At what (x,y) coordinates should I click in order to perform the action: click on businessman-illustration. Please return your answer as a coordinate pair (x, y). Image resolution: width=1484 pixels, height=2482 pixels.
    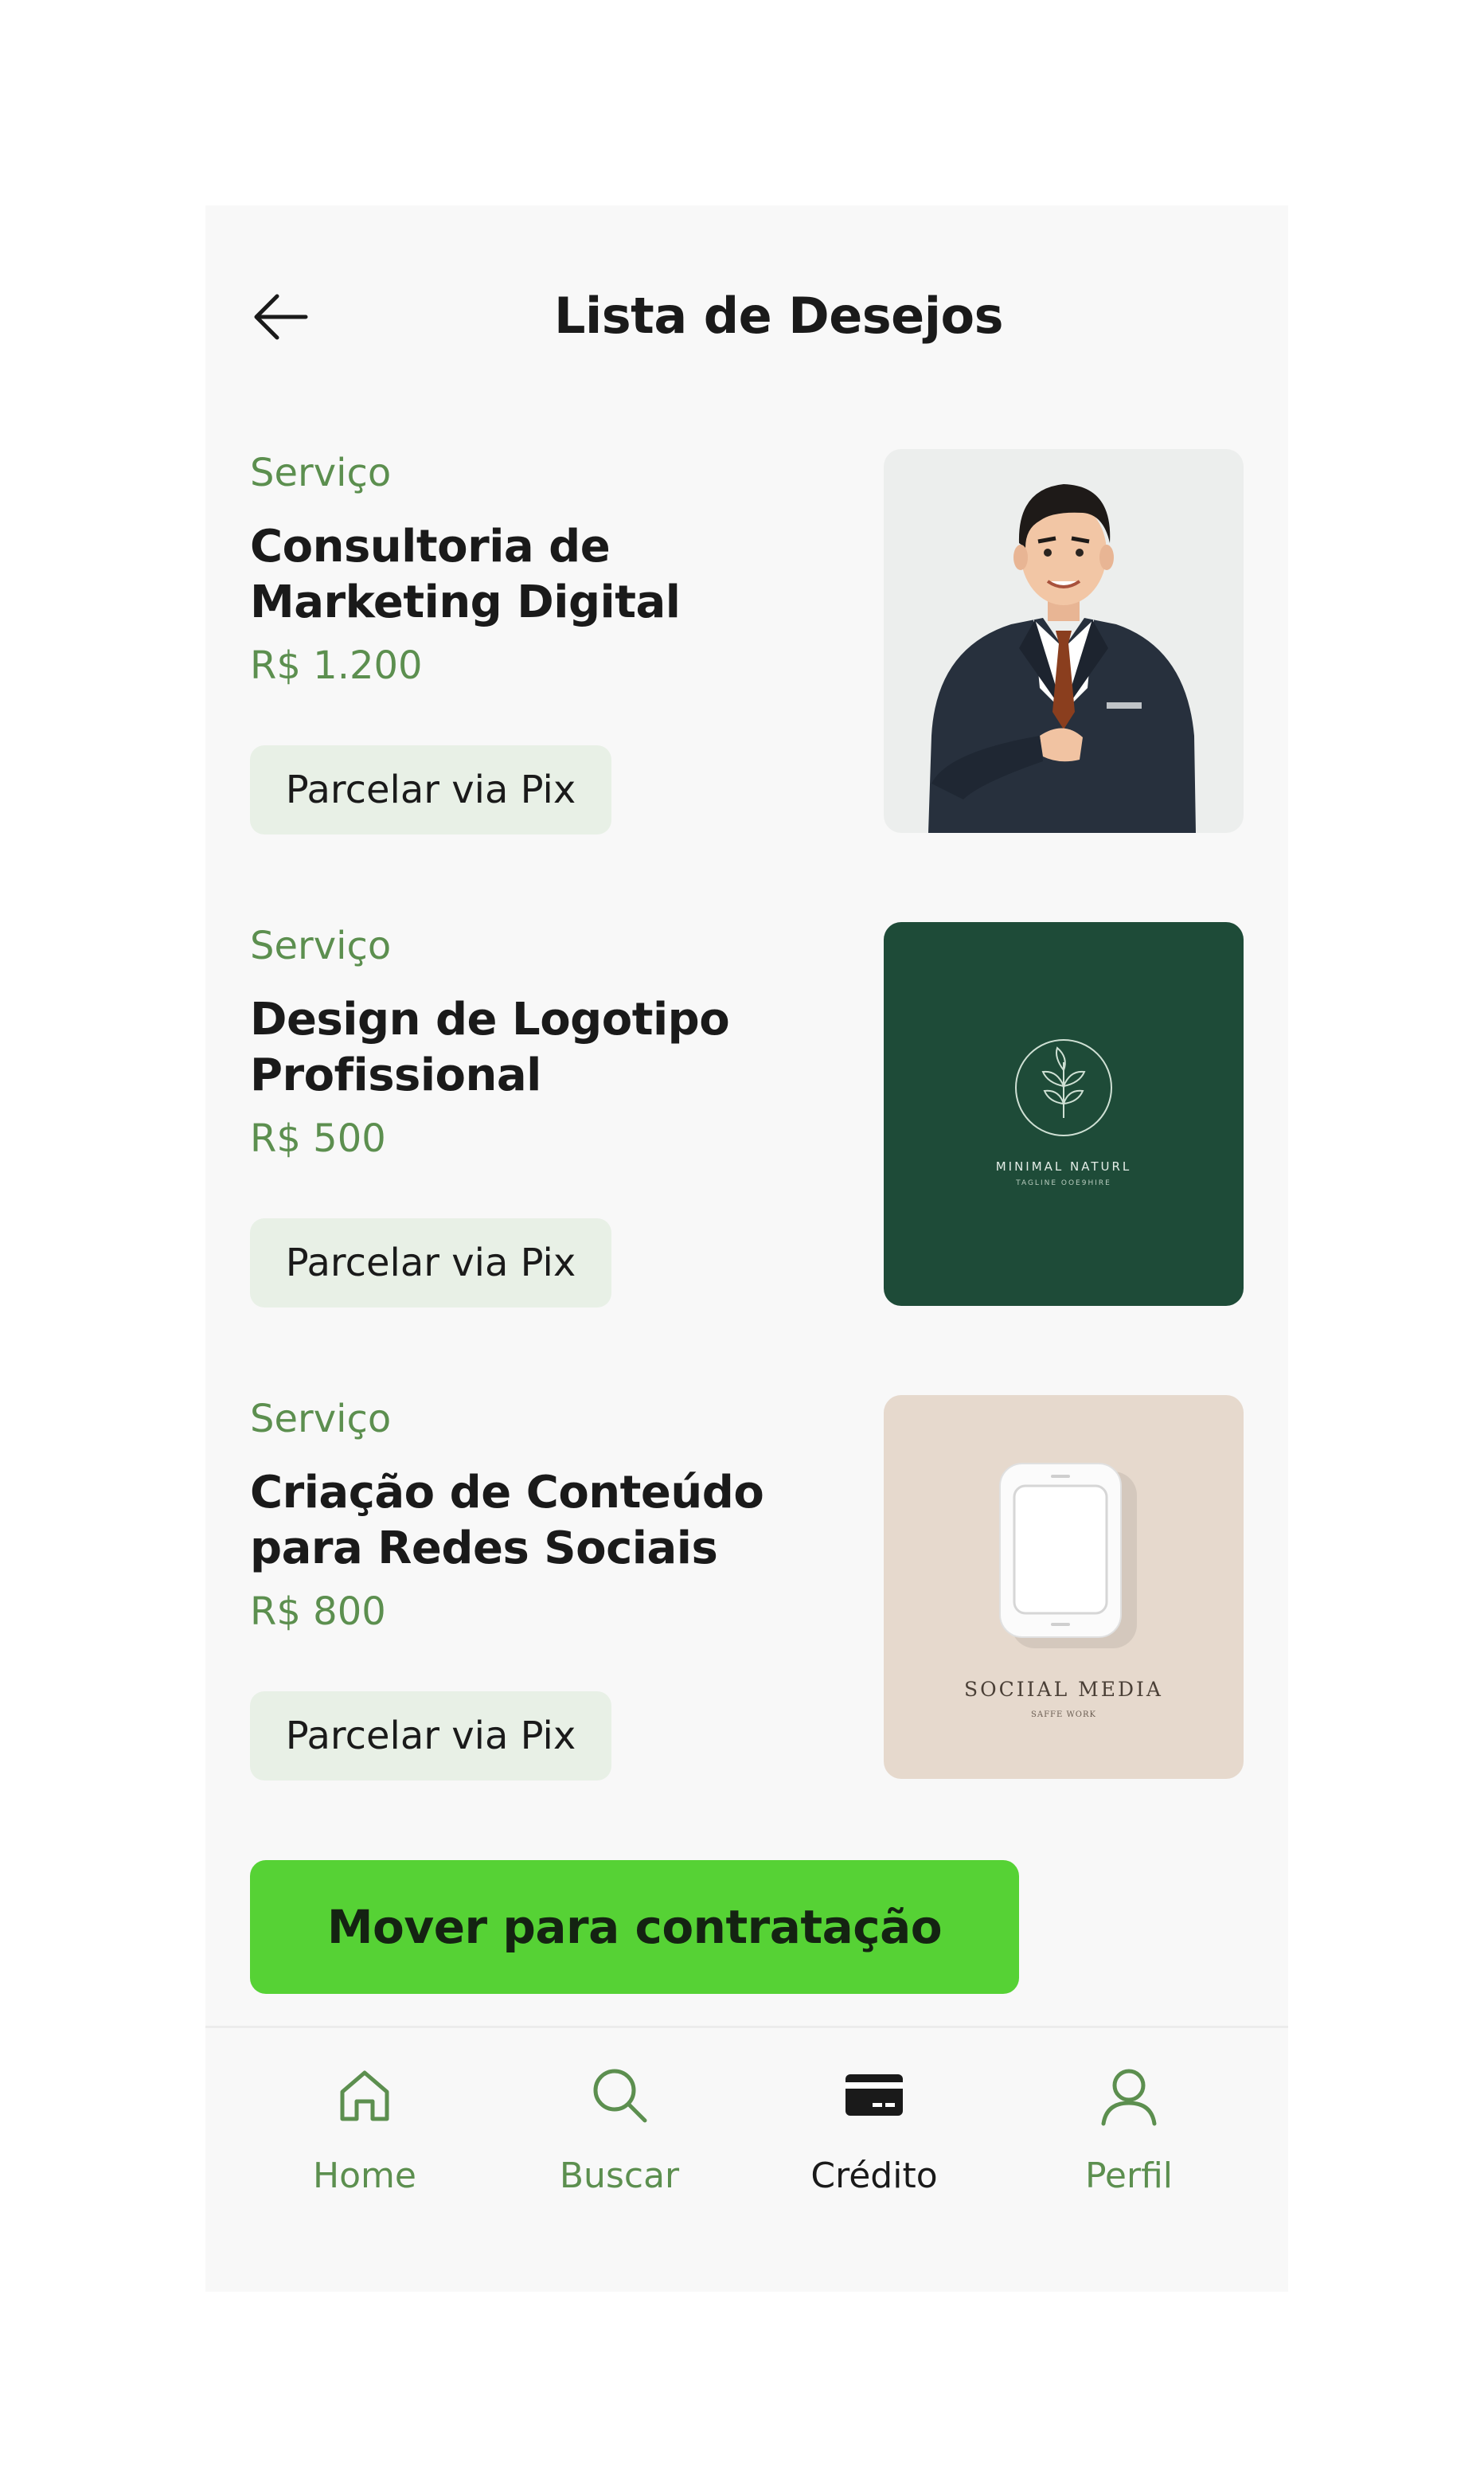
    Looking at the image, I should click on (1062, 658).